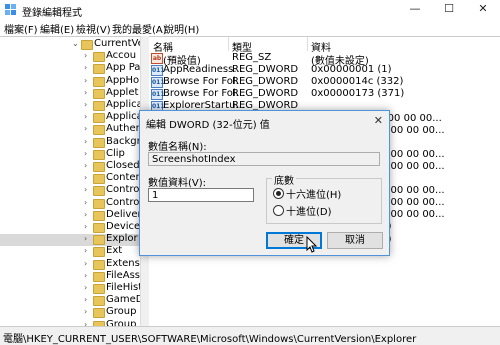 Image resolution: width=500 pixels, height=345 pixels. What do you see at coordinates (415, 10) in the screenshot?
I see `minimize-button: —` at bounding box center [415, 10].